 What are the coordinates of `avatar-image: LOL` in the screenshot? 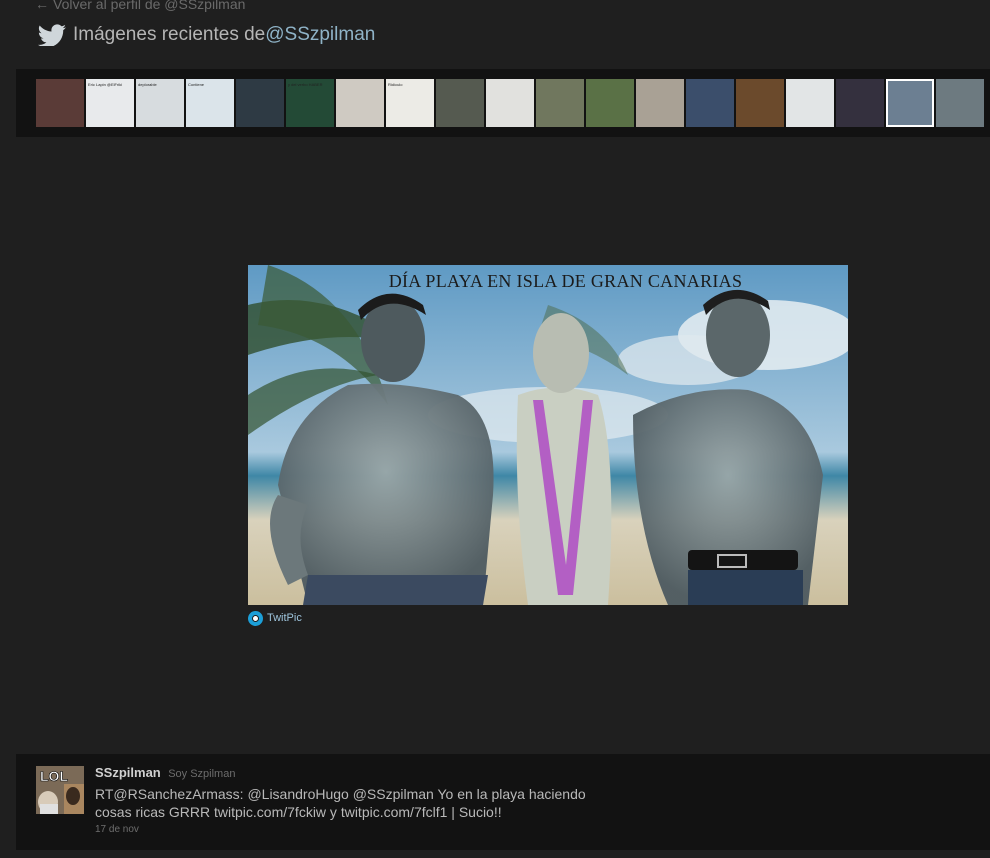 It's located at (60, 790).